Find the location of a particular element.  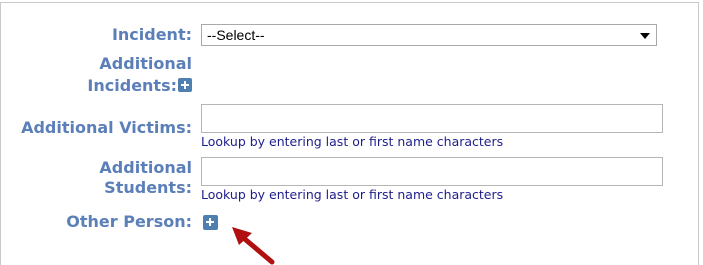

additional-students-label-line2: Students: is located at coordinates (148, 187).